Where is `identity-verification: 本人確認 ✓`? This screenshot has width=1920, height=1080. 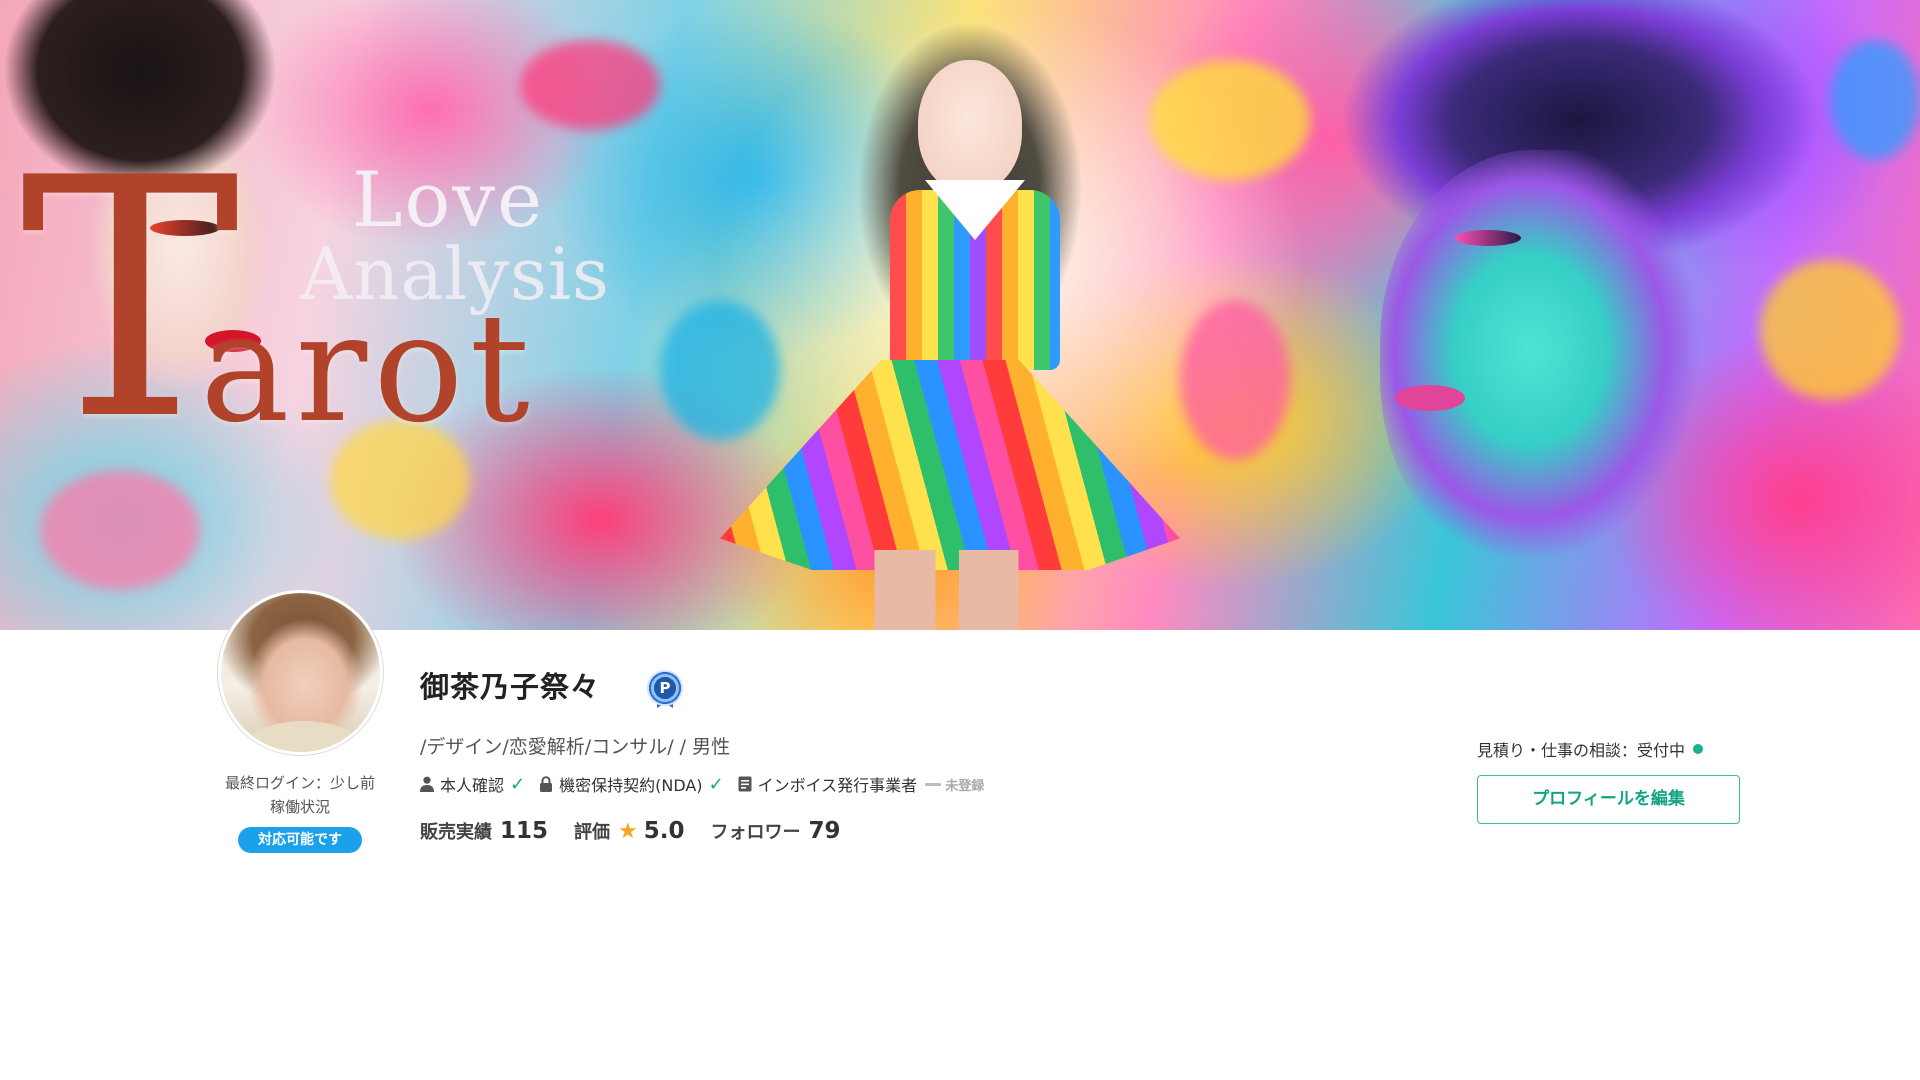 identity-verification: 本人確認 ✓ is located at coordinates (472, 784).